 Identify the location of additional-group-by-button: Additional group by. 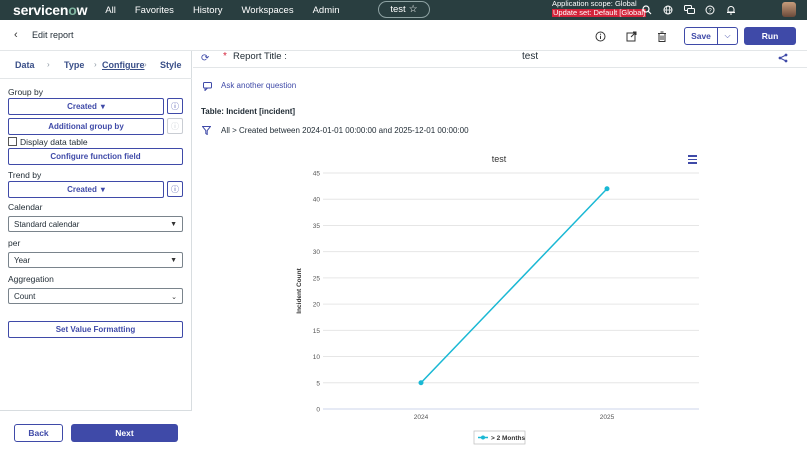
(86, 126).